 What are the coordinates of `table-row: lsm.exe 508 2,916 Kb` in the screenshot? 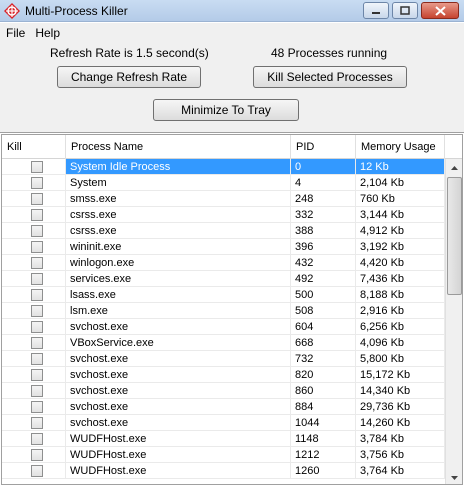 It's located at (223, 311).